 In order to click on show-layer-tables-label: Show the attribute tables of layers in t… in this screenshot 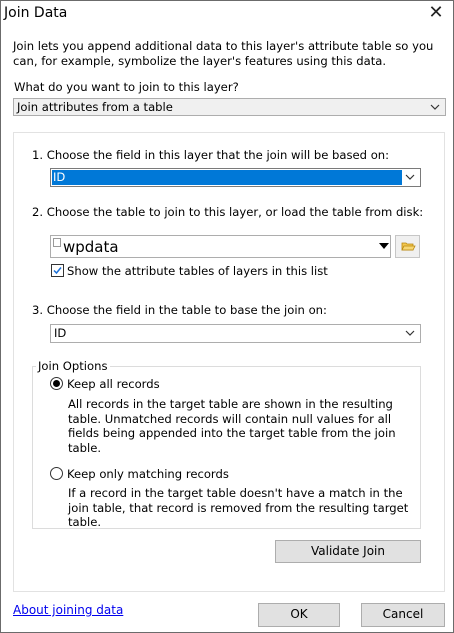, I will do `click(197, 271)`.